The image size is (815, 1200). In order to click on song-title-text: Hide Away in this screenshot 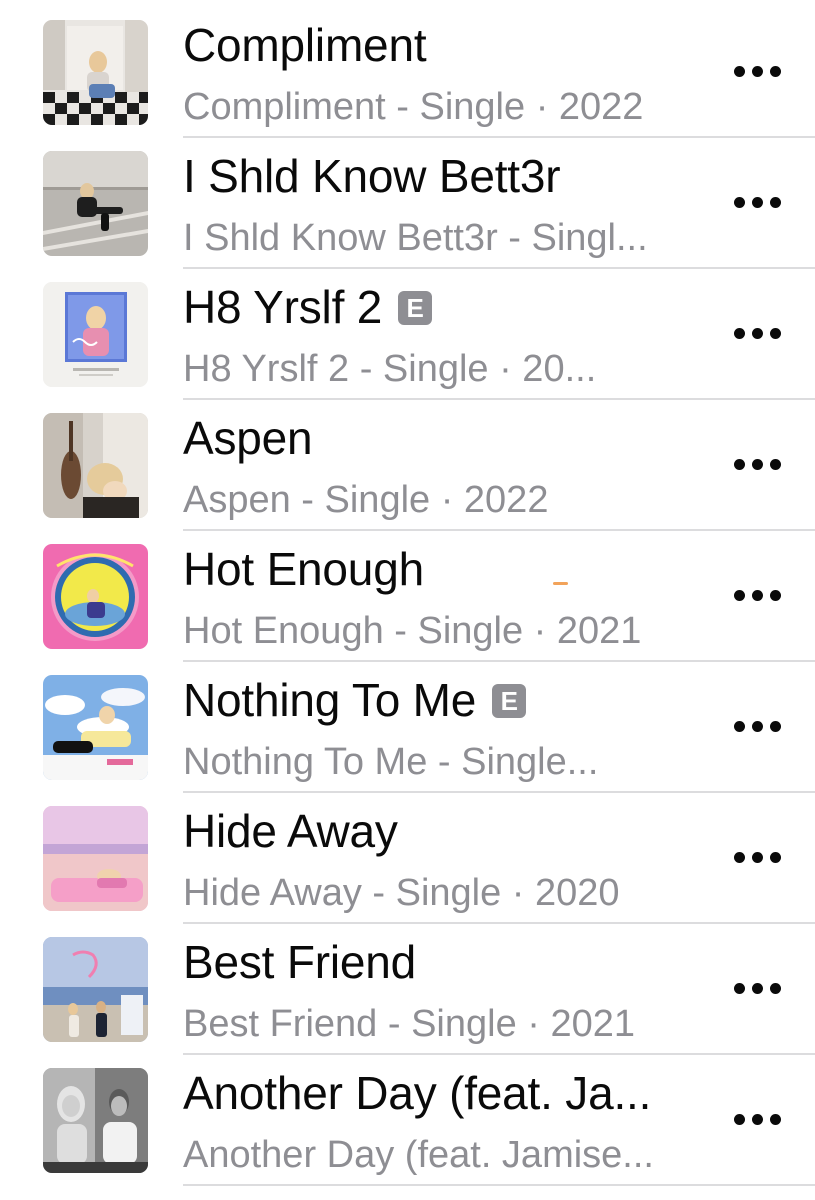, I will do `click(290, 831)`.